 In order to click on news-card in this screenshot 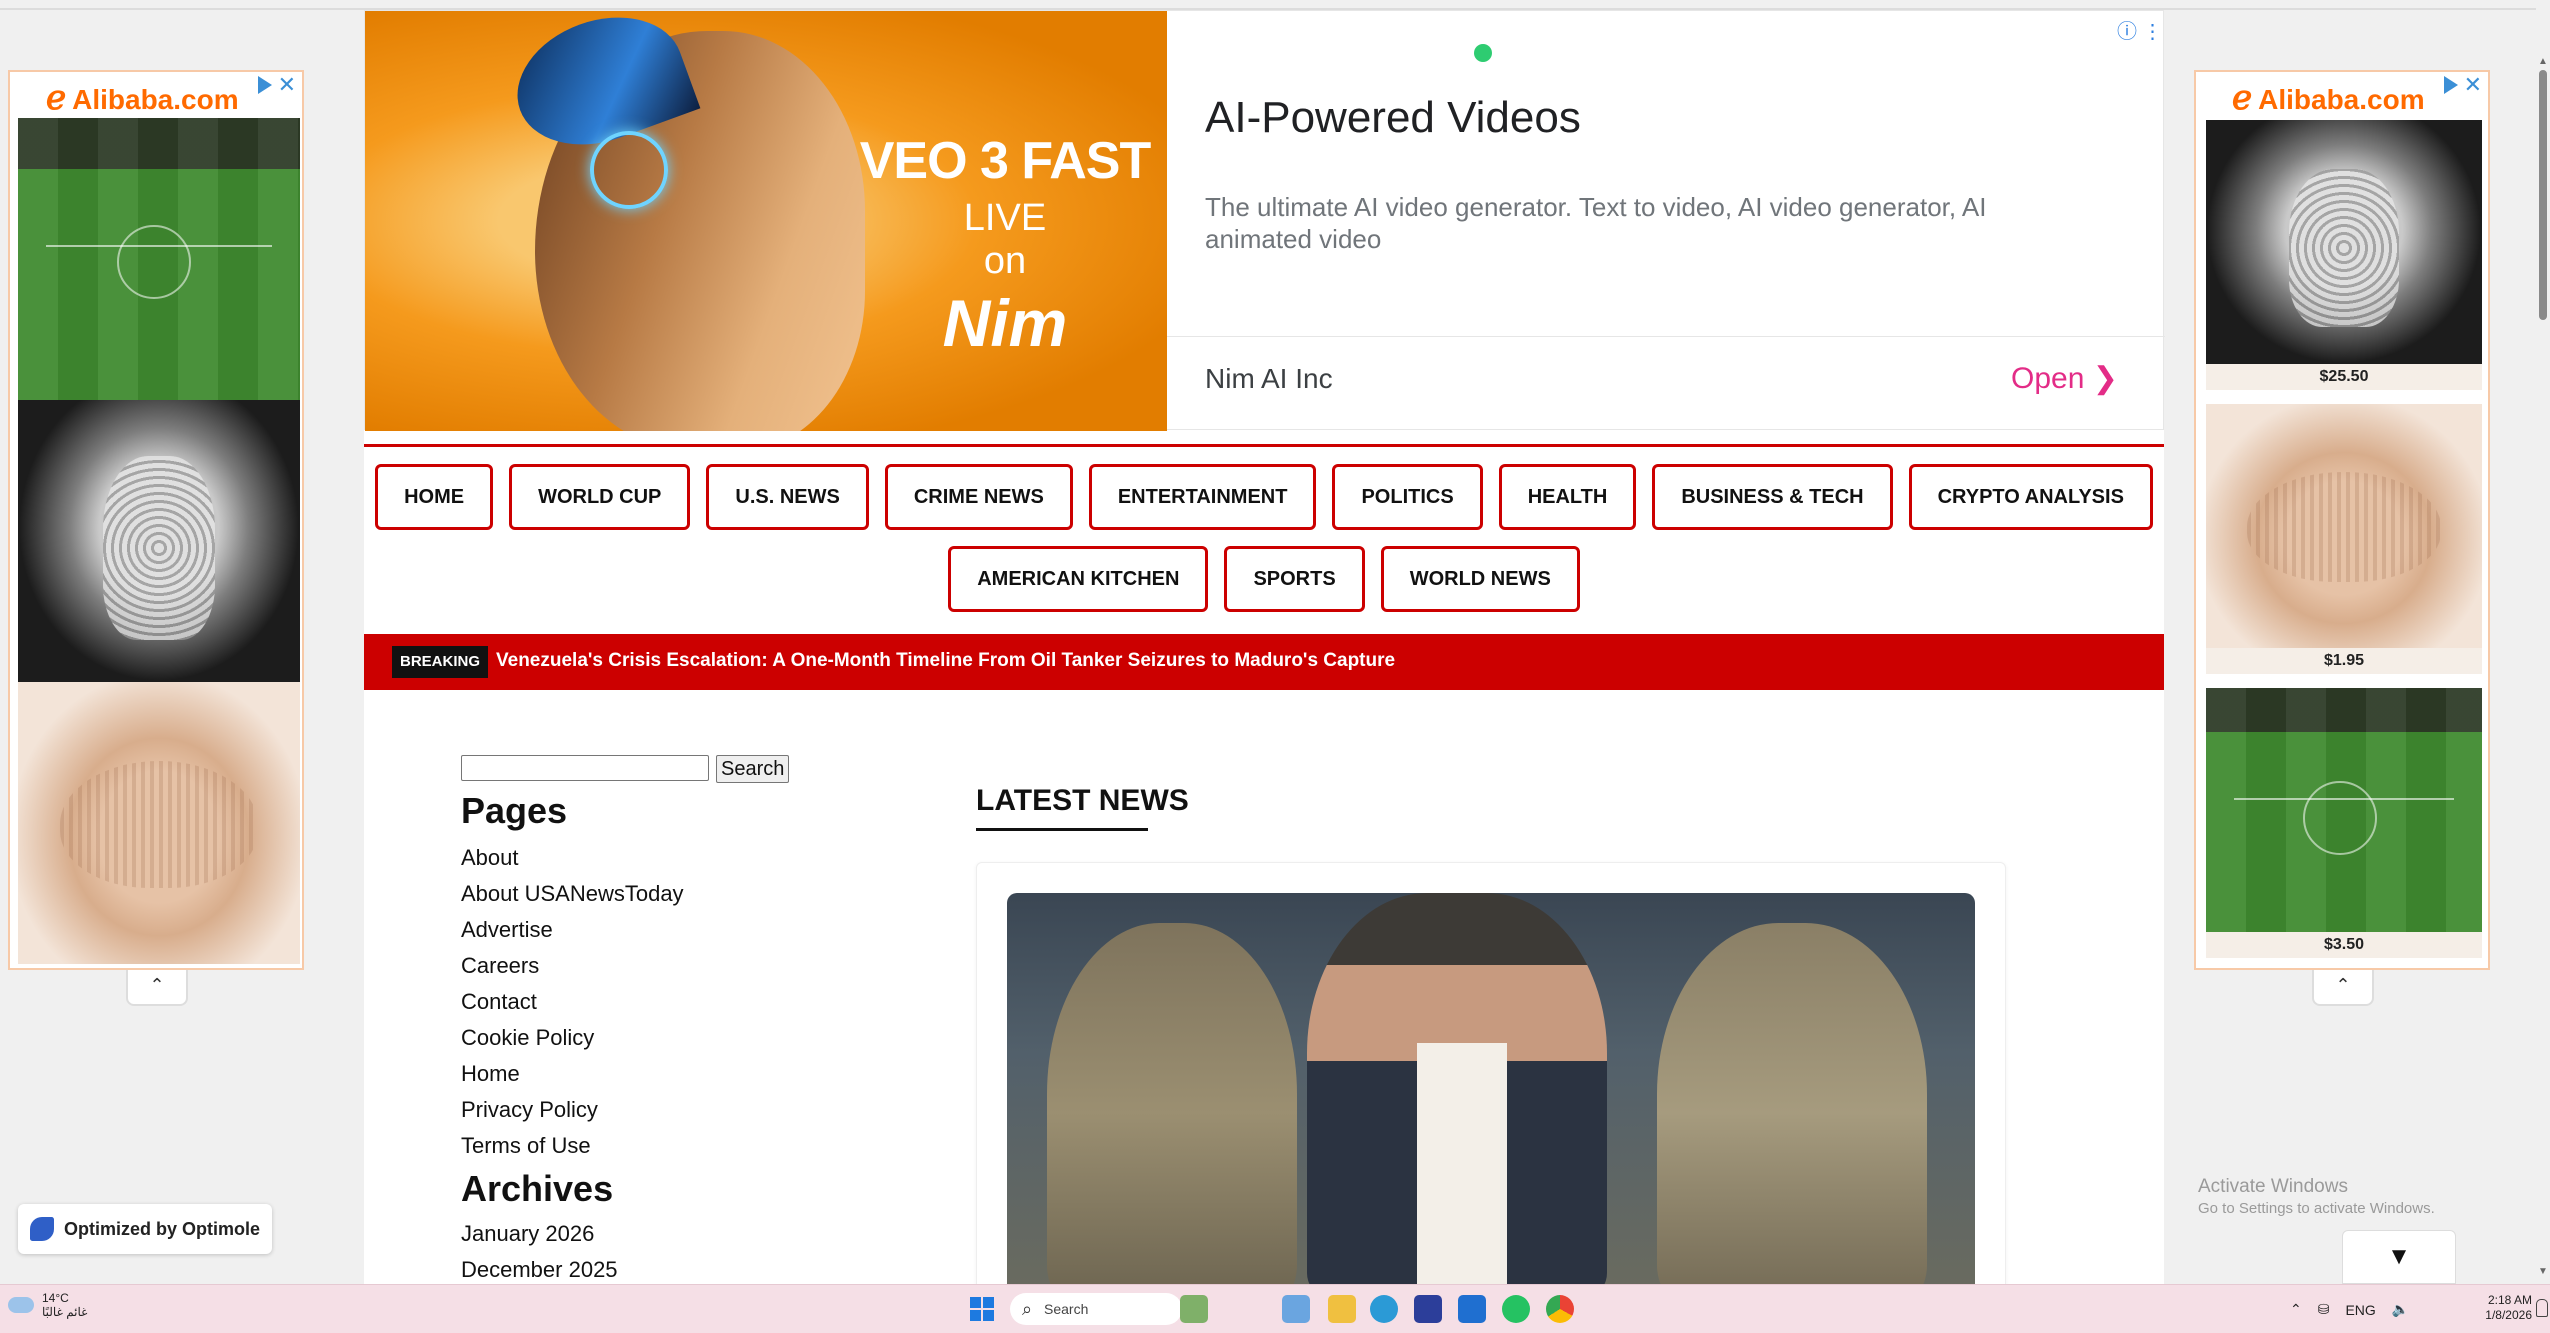, I will do `click(1491, 1073)`.